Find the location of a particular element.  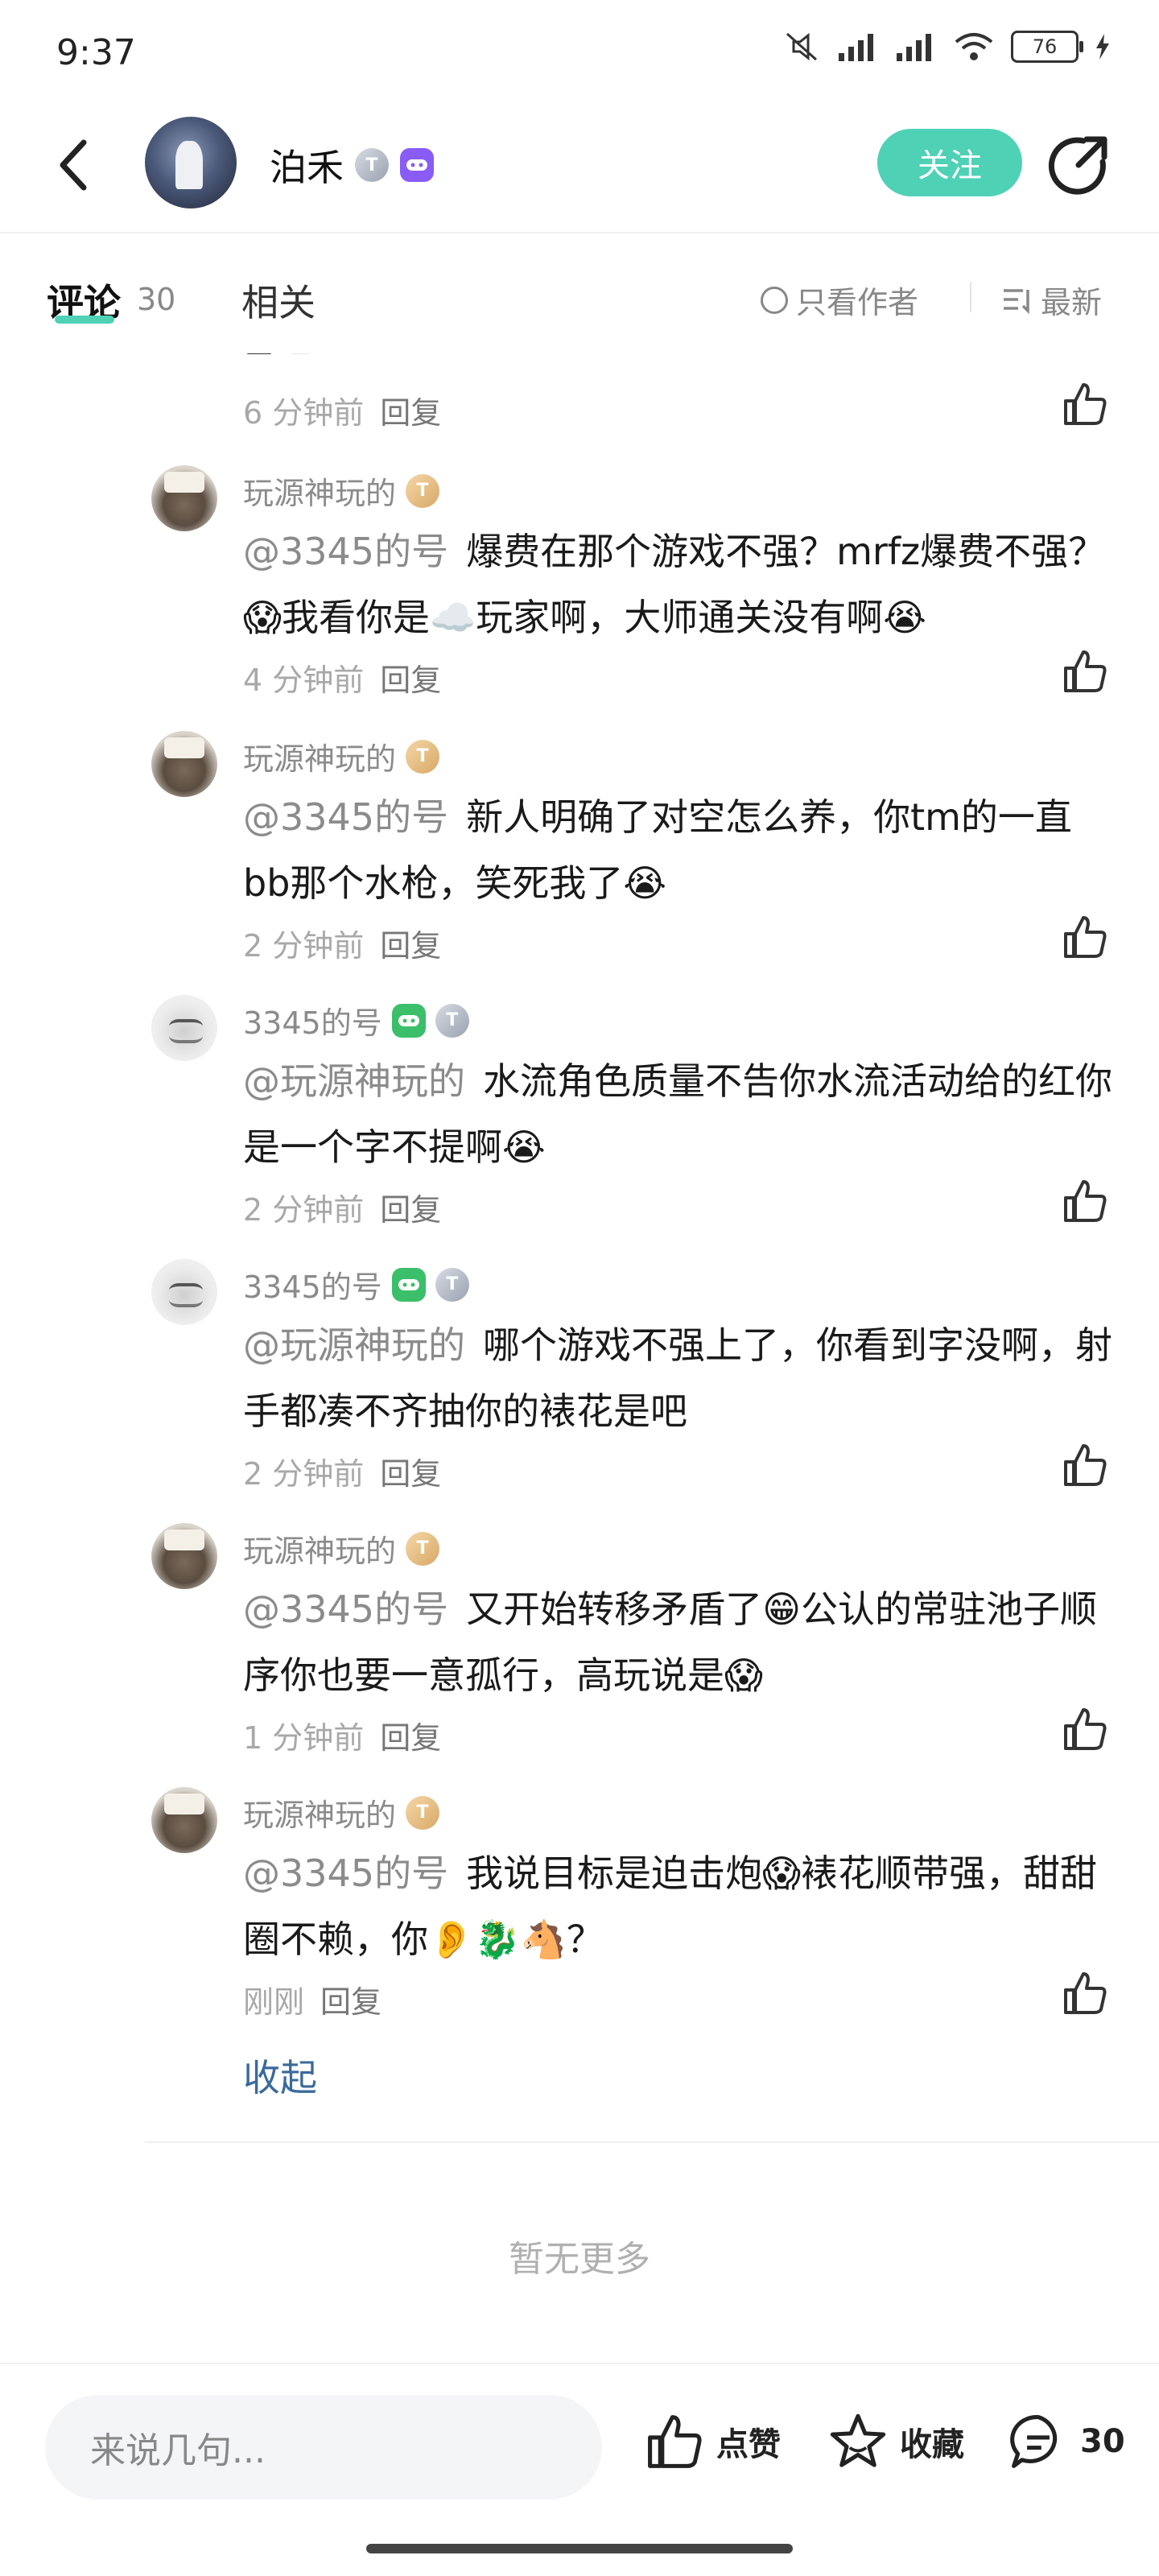

share-button is located at coordinates (1078, 165).